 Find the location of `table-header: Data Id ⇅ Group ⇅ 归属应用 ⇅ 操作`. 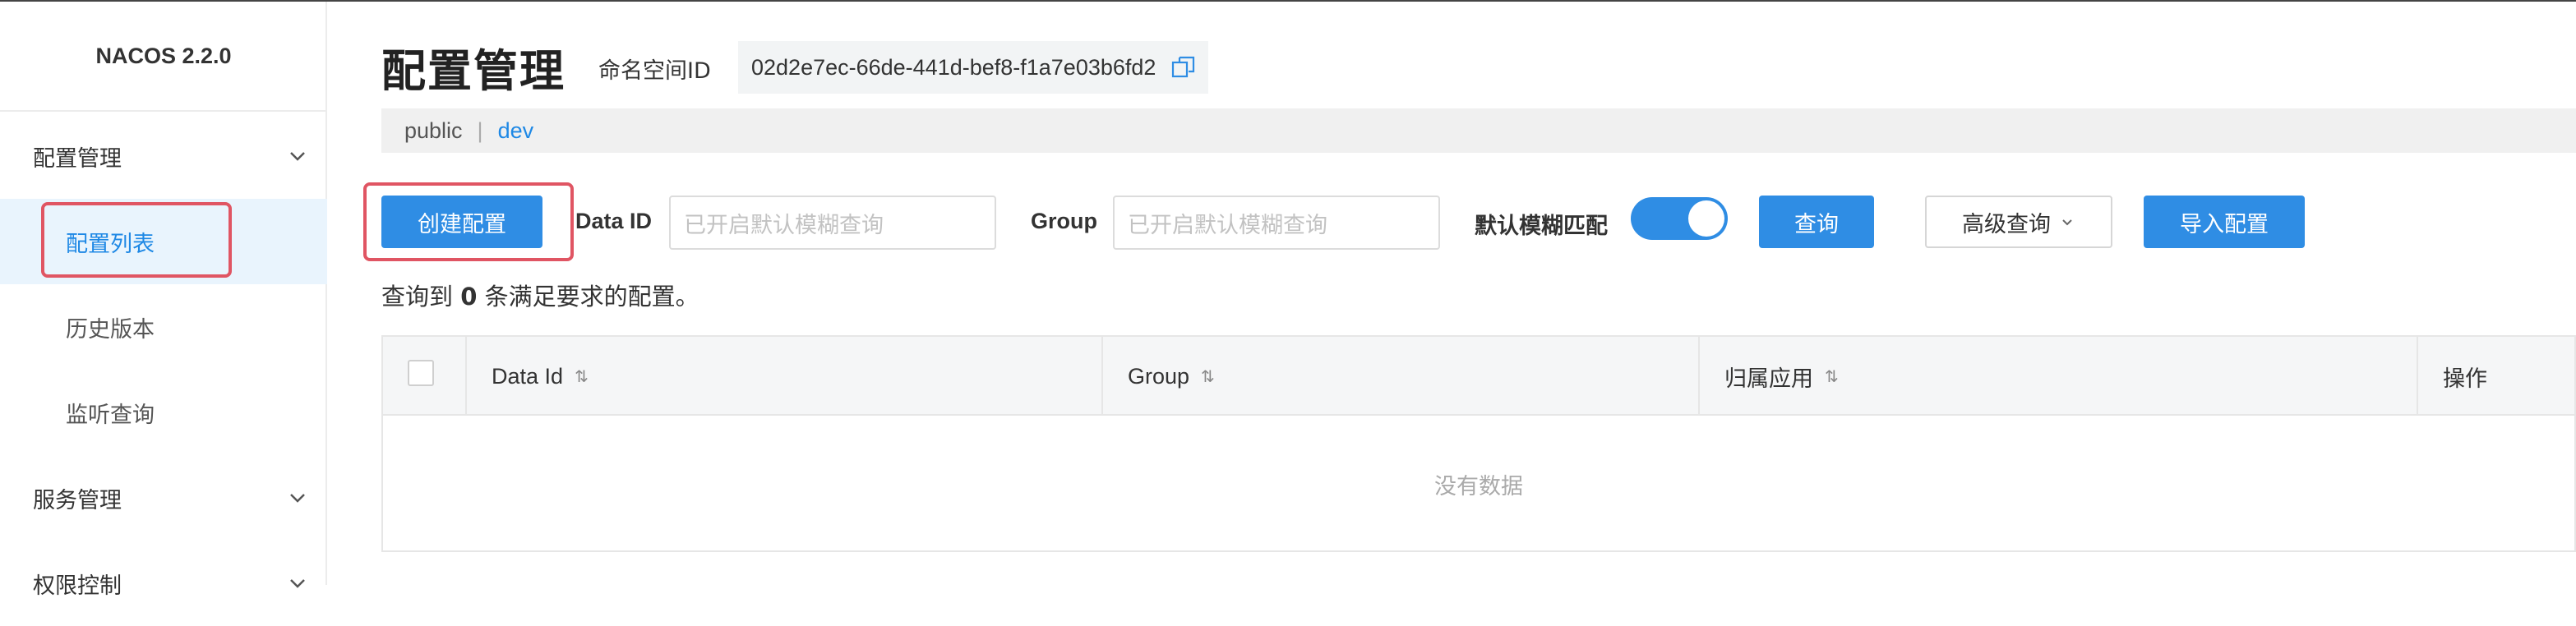

table-header: Data Id ⇅ Group ⇅ 归属应用 ⇅ 操作 is located at coordinates (1478, 376).